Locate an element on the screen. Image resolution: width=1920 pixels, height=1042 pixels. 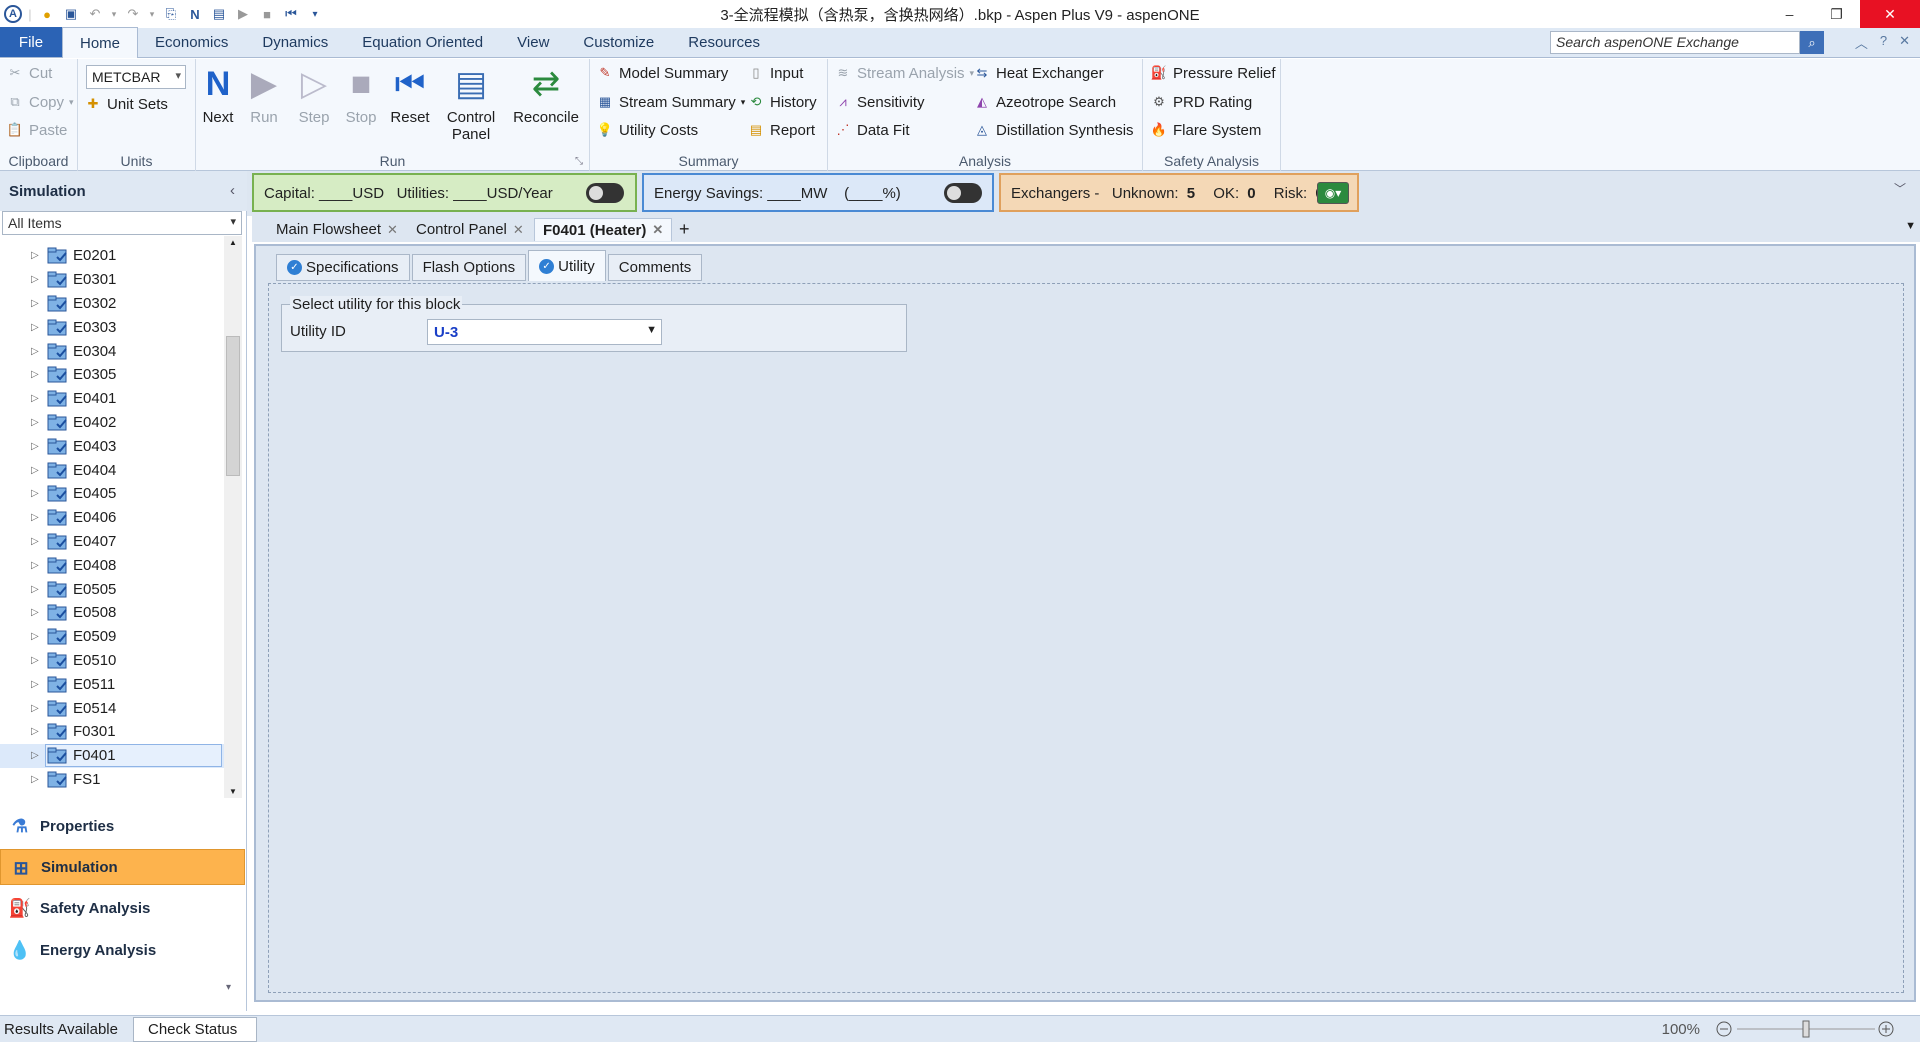
nav-safety-analysis: ⛽ Safety Analysis is located at coordinates (122, 908).